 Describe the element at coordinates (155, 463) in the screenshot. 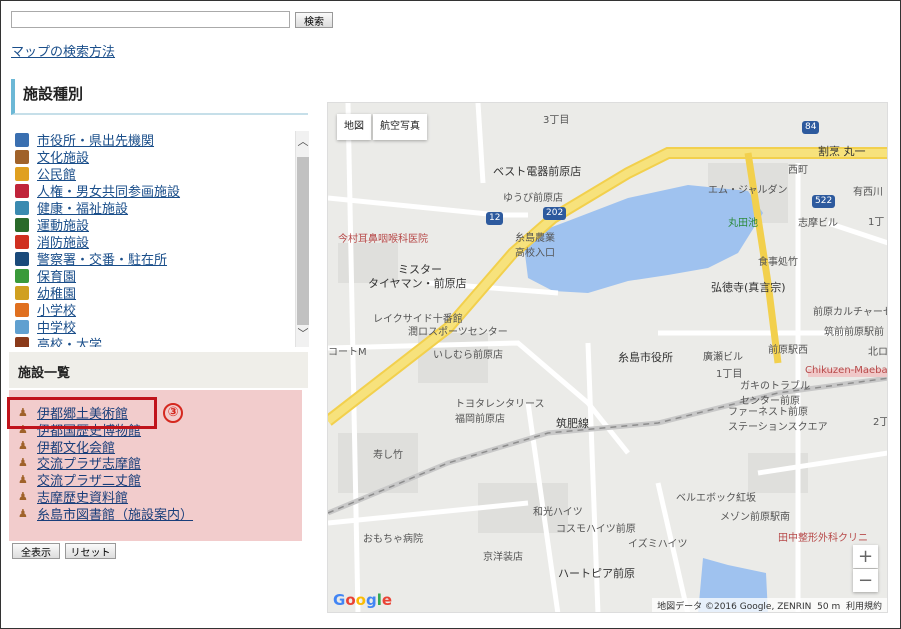

I see `facility-list-item: ♟ 交流プラザ志摩館` at that location.